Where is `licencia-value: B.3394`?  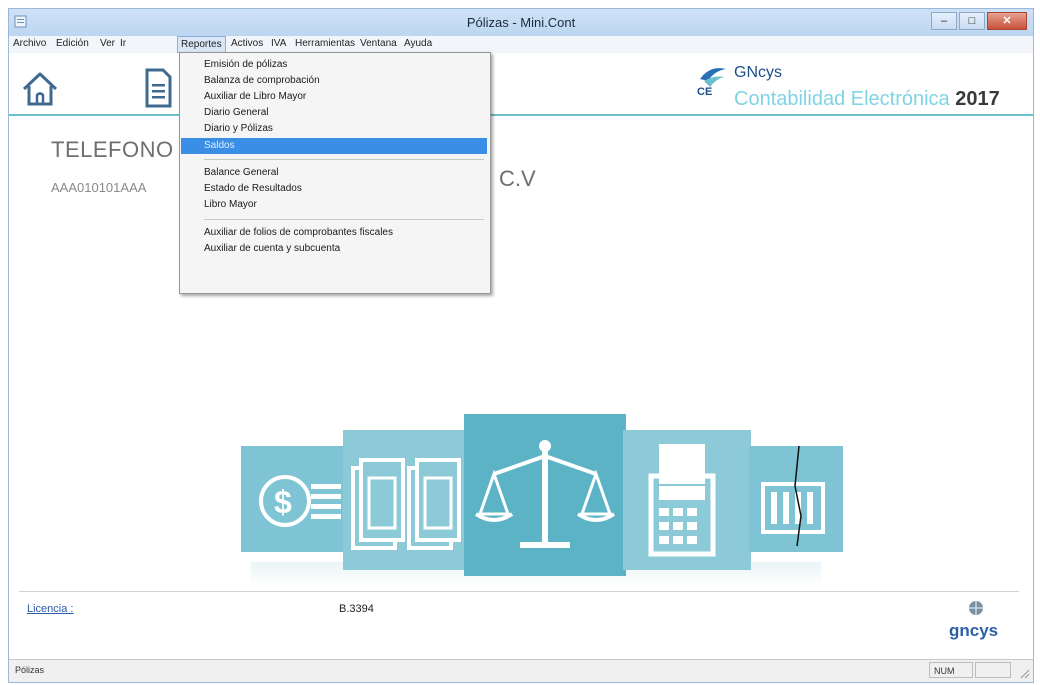 licencia-value: B.3394 is located at coordinates (356, 609).